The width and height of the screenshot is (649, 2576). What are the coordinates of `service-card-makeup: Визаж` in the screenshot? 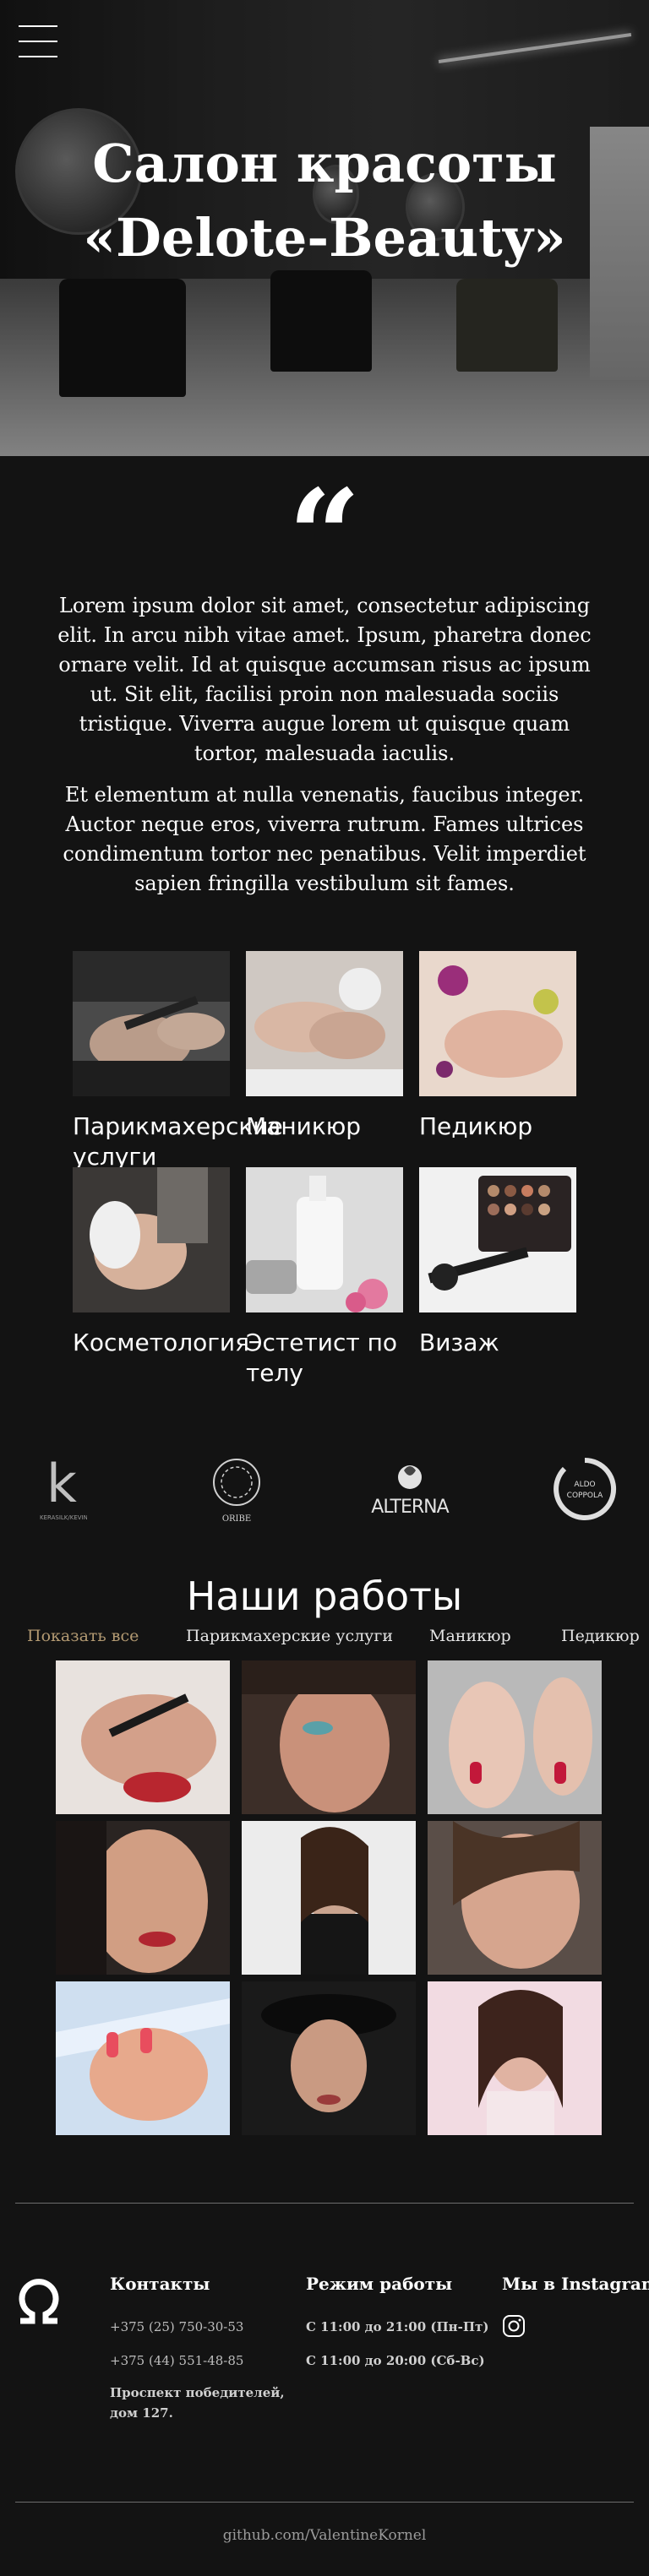 It's located at (498, 1262).